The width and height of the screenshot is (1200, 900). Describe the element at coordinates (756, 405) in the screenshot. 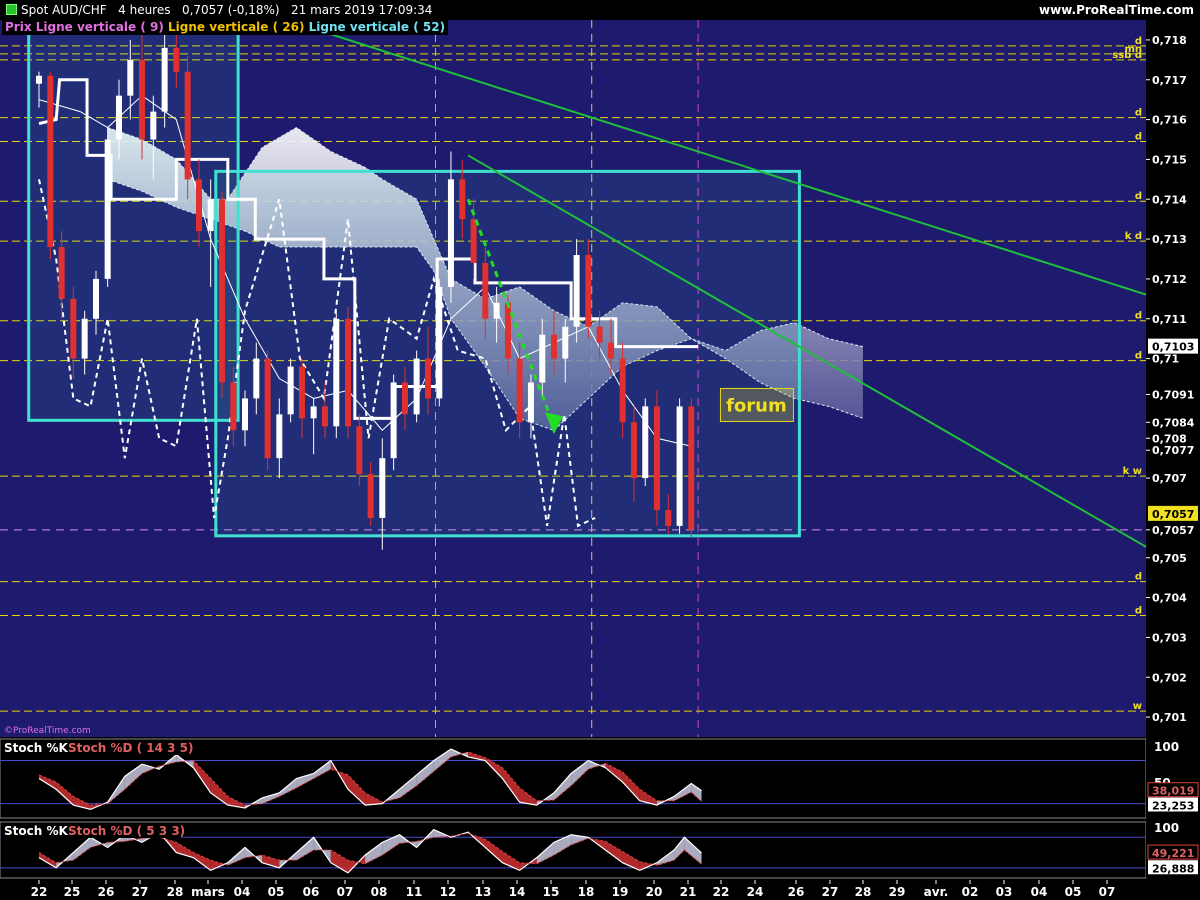

I see `forum-label: forum` at that location.